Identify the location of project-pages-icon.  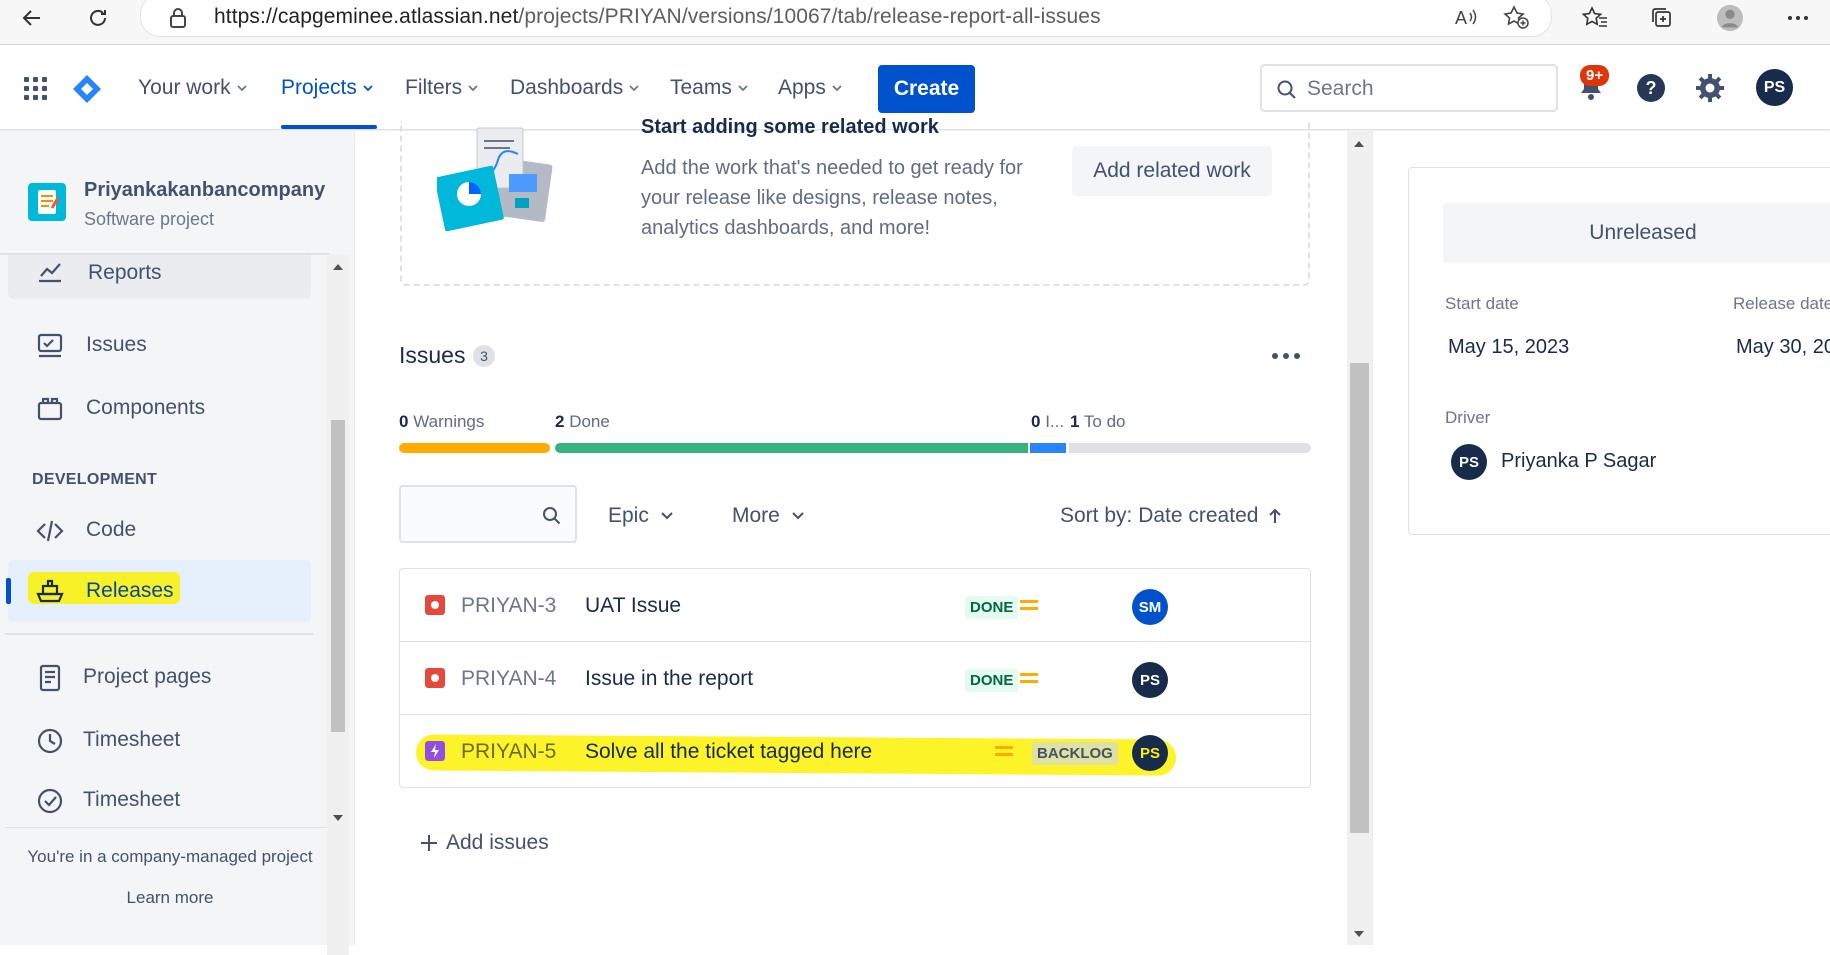
(50, 678).